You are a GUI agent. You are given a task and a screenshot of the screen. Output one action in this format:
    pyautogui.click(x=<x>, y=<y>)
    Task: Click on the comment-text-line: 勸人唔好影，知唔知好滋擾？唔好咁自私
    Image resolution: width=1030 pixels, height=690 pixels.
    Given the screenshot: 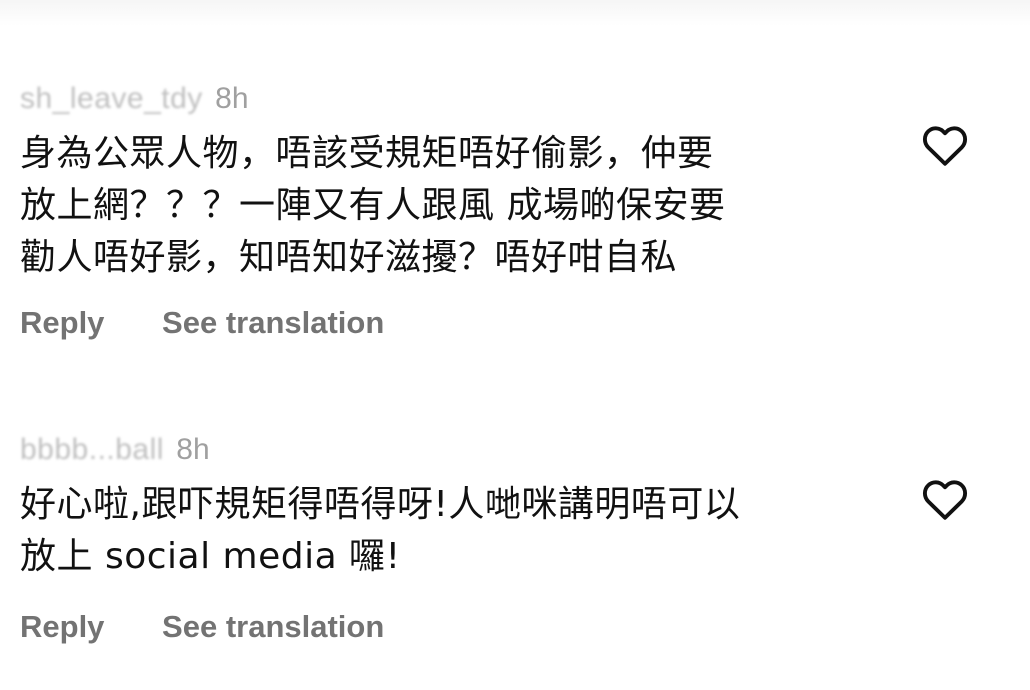 What is the action you would take?
    pyautogui.click(x=349, y=257)
    